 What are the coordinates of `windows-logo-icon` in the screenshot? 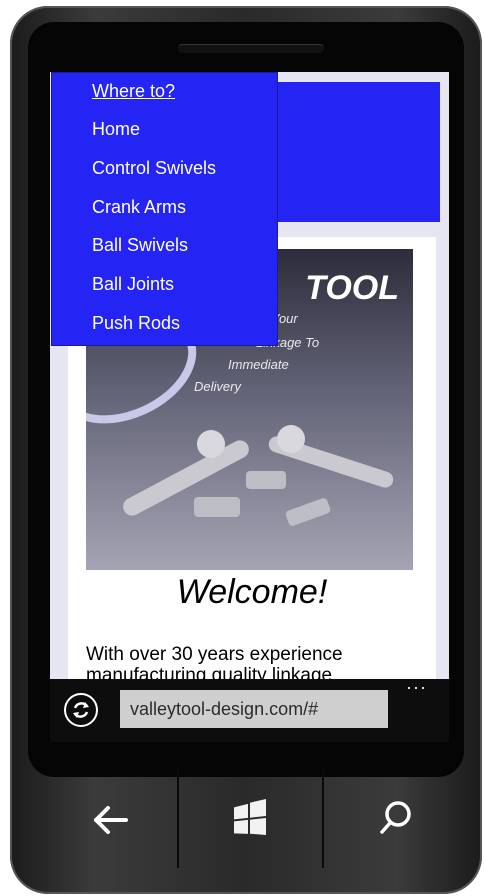 It's located at (250, 816).